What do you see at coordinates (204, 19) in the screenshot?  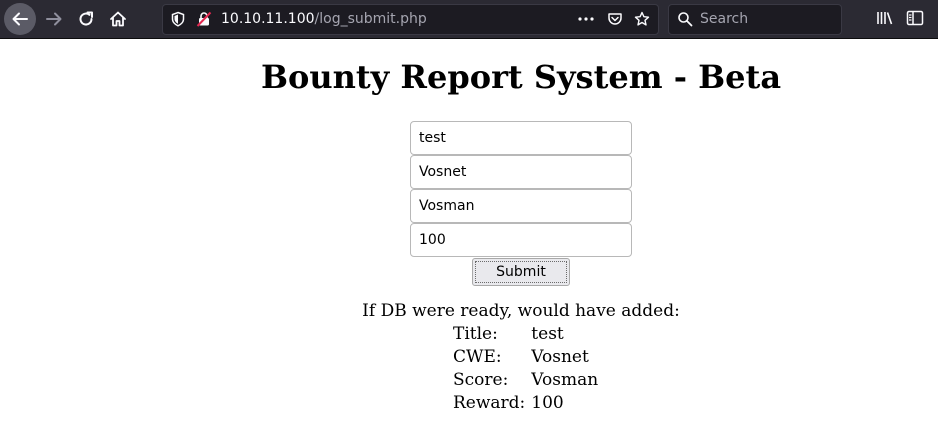 I see `insecure-lock-icon` at bounding box center [204, 19].